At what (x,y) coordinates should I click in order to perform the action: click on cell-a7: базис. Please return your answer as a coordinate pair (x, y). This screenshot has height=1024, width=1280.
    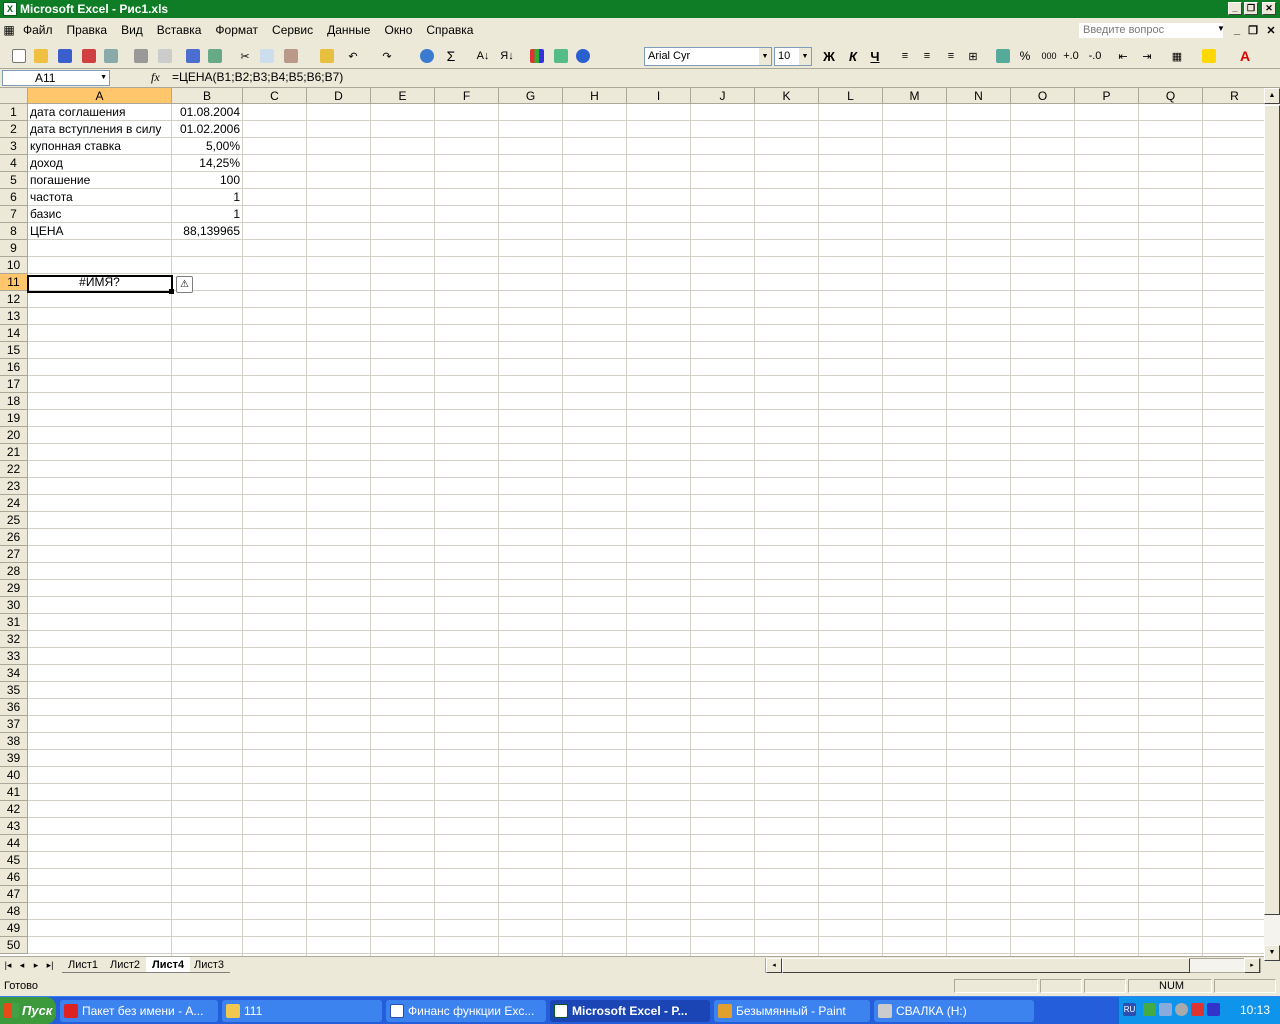
    Looking at the image, I should click on (99, 214).